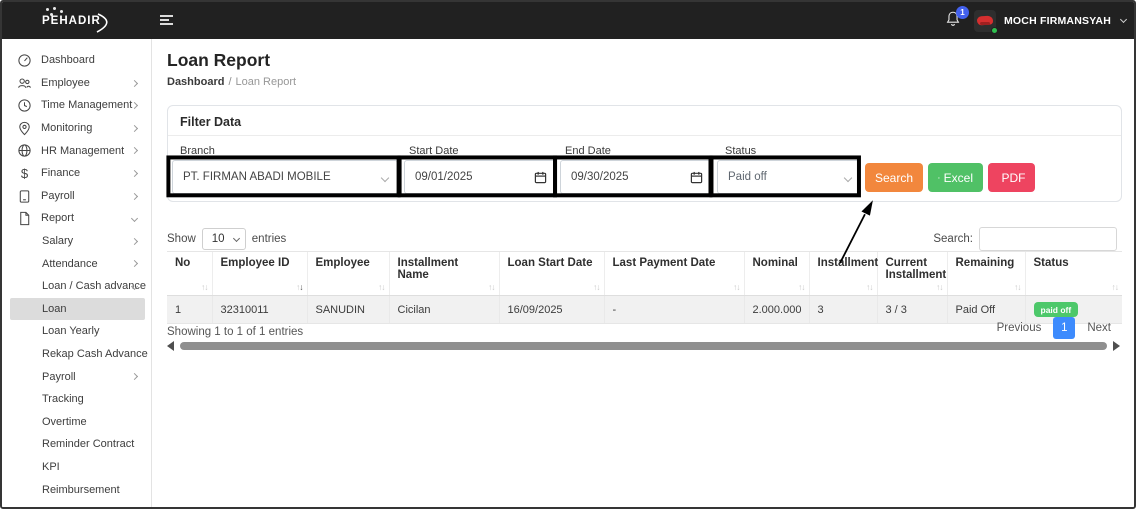  I want to click on clock-icon, so click(24, 105).